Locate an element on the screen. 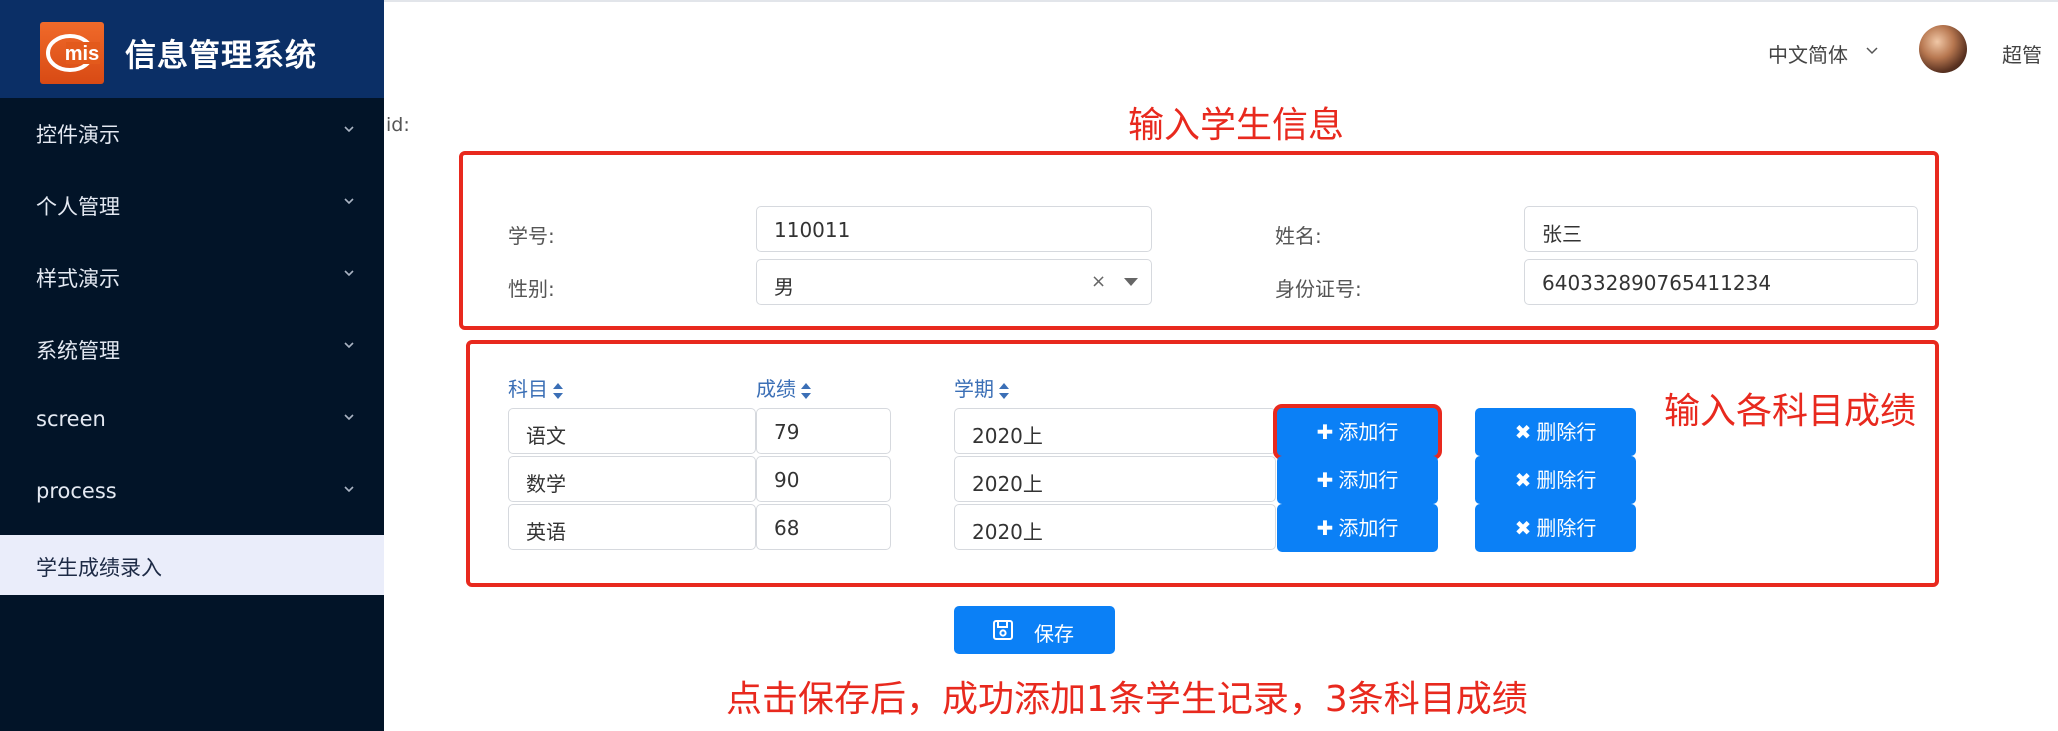 The width and height of the screenshot is (2058, 731). column-header-subject: 科目 is located at coordinates (536, 387).